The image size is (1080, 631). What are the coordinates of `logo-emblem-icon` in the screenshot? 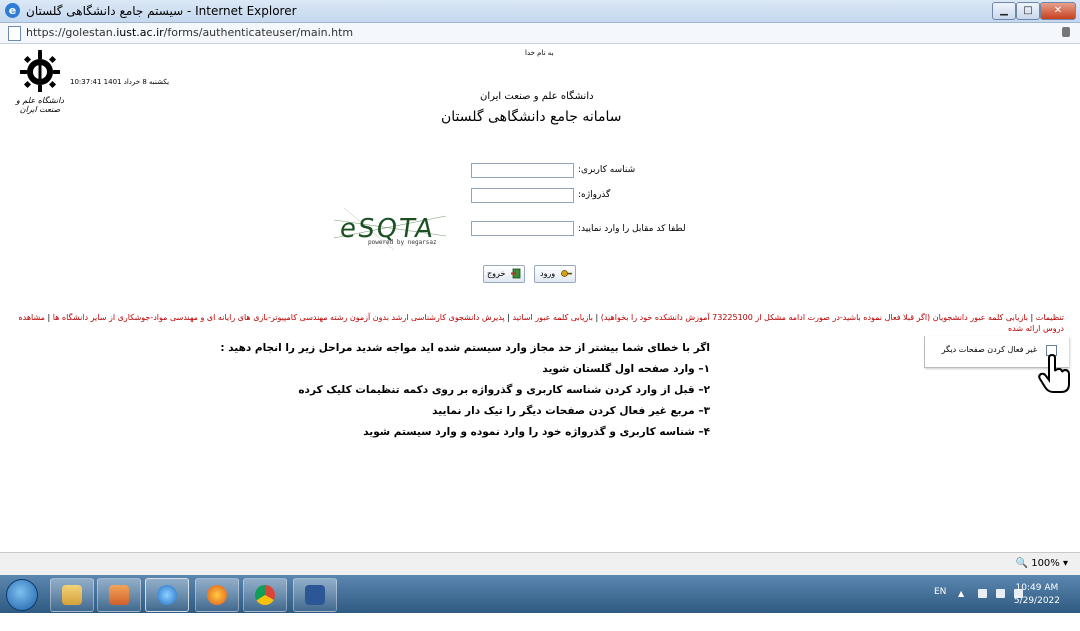 It's located at (40, 70).